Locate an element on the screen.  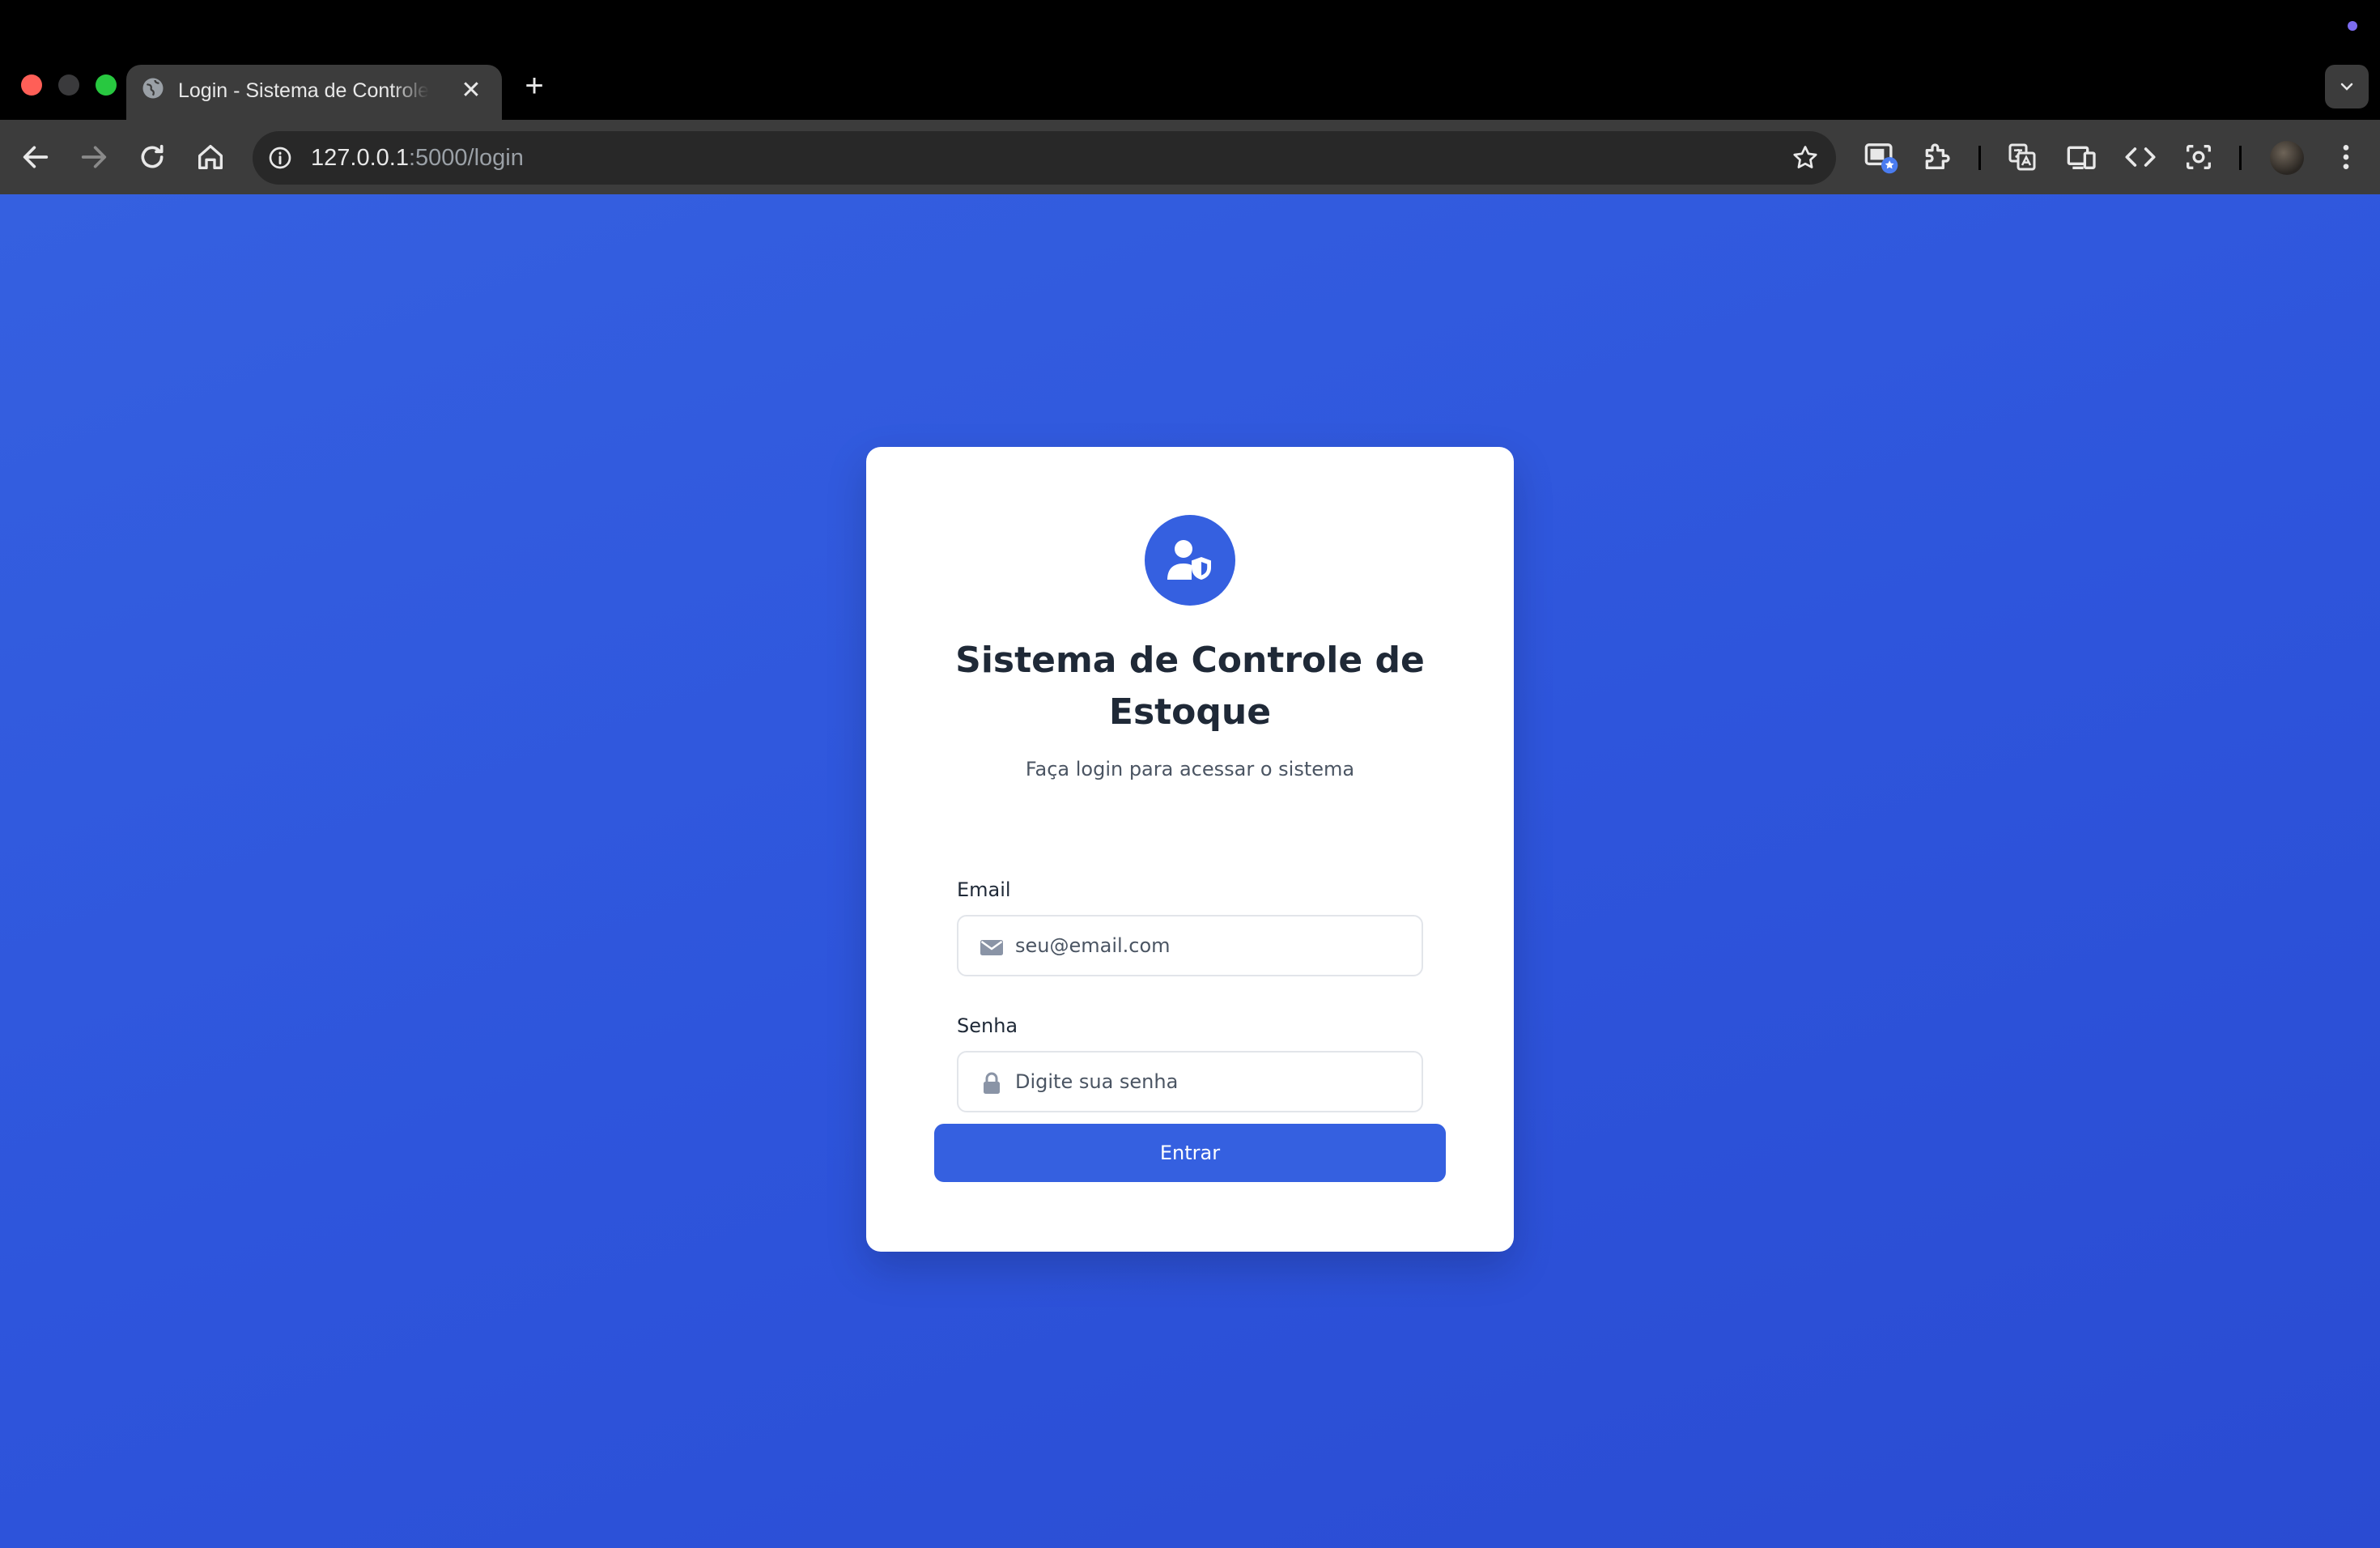
close-window-button is located at coordinates (32, 85).